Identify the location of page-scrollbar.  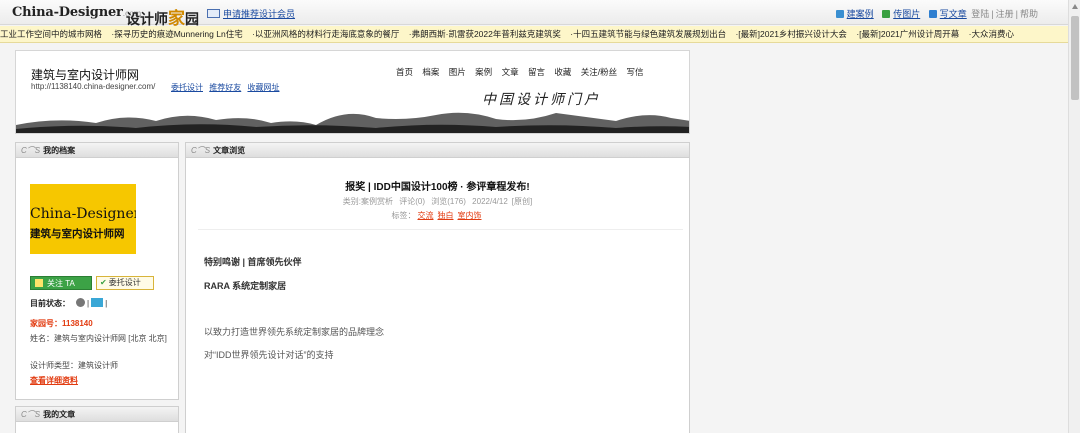
(1074, 216).